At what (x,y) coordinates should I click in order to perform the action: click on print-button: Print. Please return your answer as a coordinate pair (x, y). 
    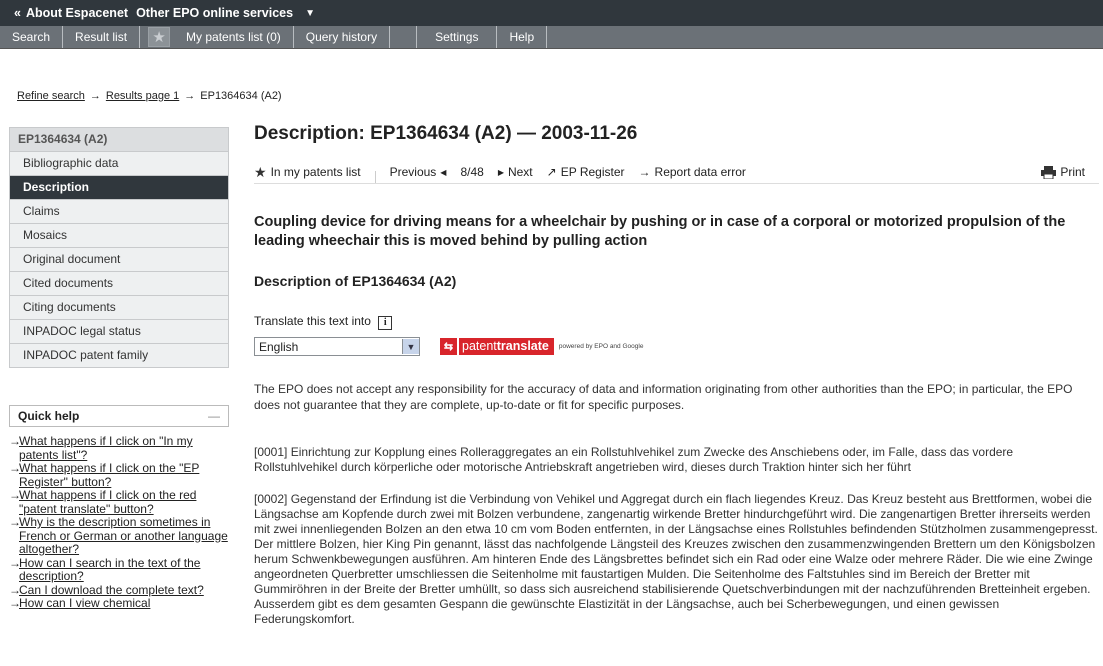
    Looking at the image, I should click on (1063, 172).